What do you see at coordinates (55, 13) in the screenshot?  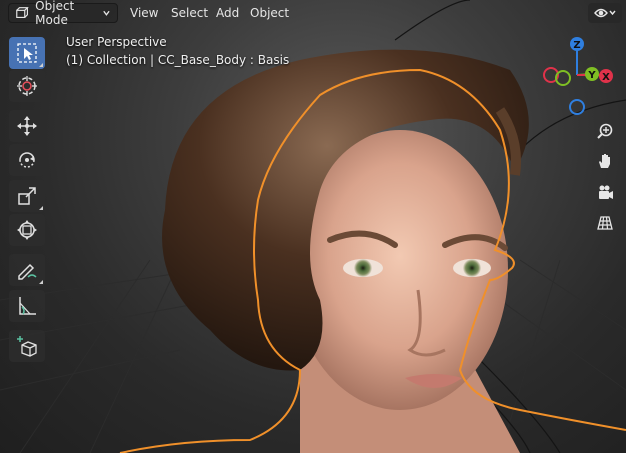 I see `mode-label: Object Mode` at bounding box center [55, 13].